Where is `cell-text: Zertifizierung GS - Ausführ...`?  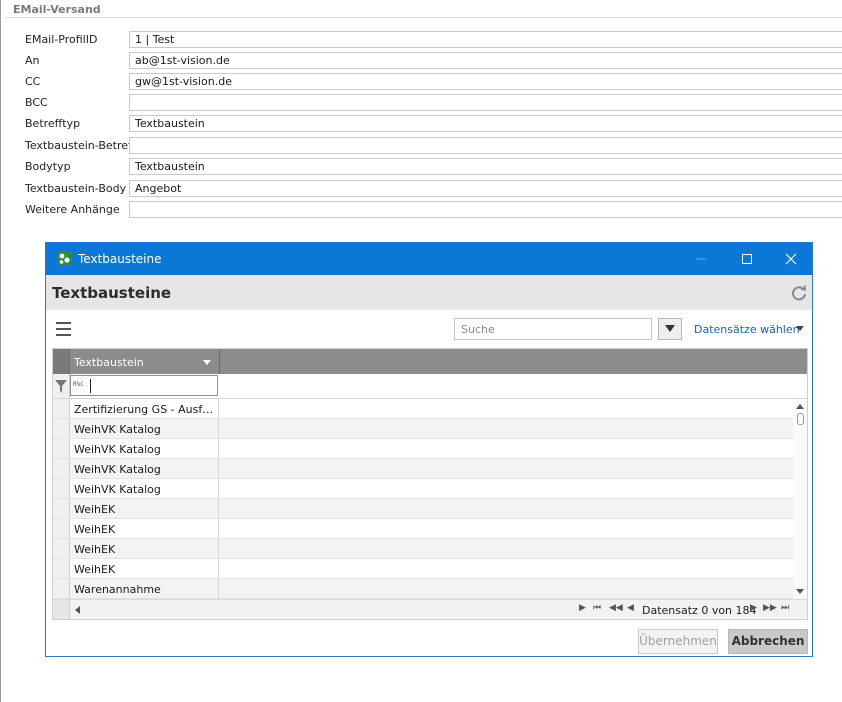
cell-text: Zertifizierung GS - Ausführ... is located at coordinates (144, 409).